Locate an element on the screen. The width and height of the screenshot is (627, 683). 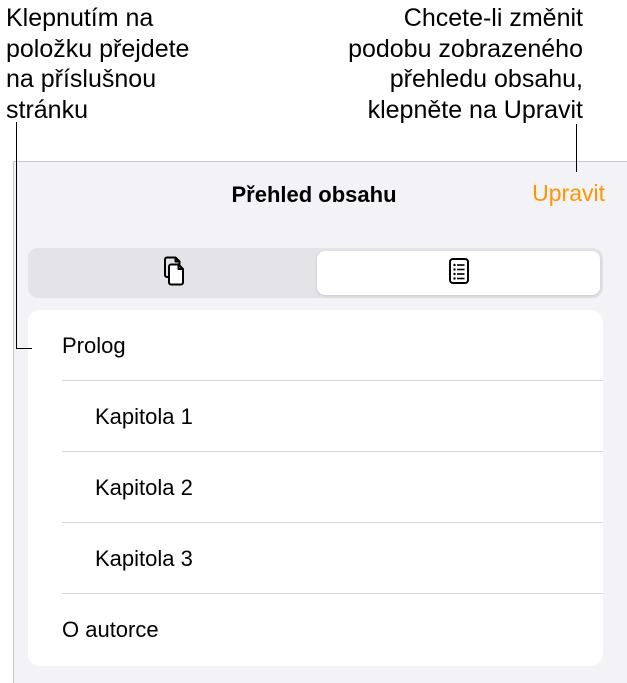
pages-view-segment is located at coordinates (172, 273).